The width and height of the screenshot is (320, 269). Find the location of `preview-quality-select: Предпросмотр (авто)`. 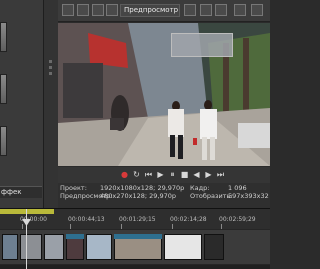

preview-quality-select: Предпросмотр (авто) is located at coordinates (150, 10).